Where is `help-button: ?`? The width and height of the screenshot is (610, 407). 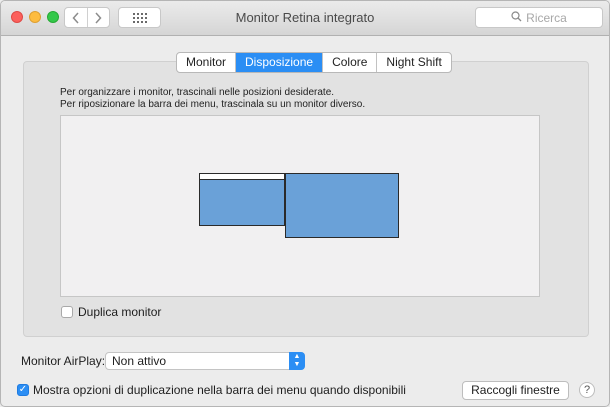
help-button: ? is located at coordinates (587, 390).